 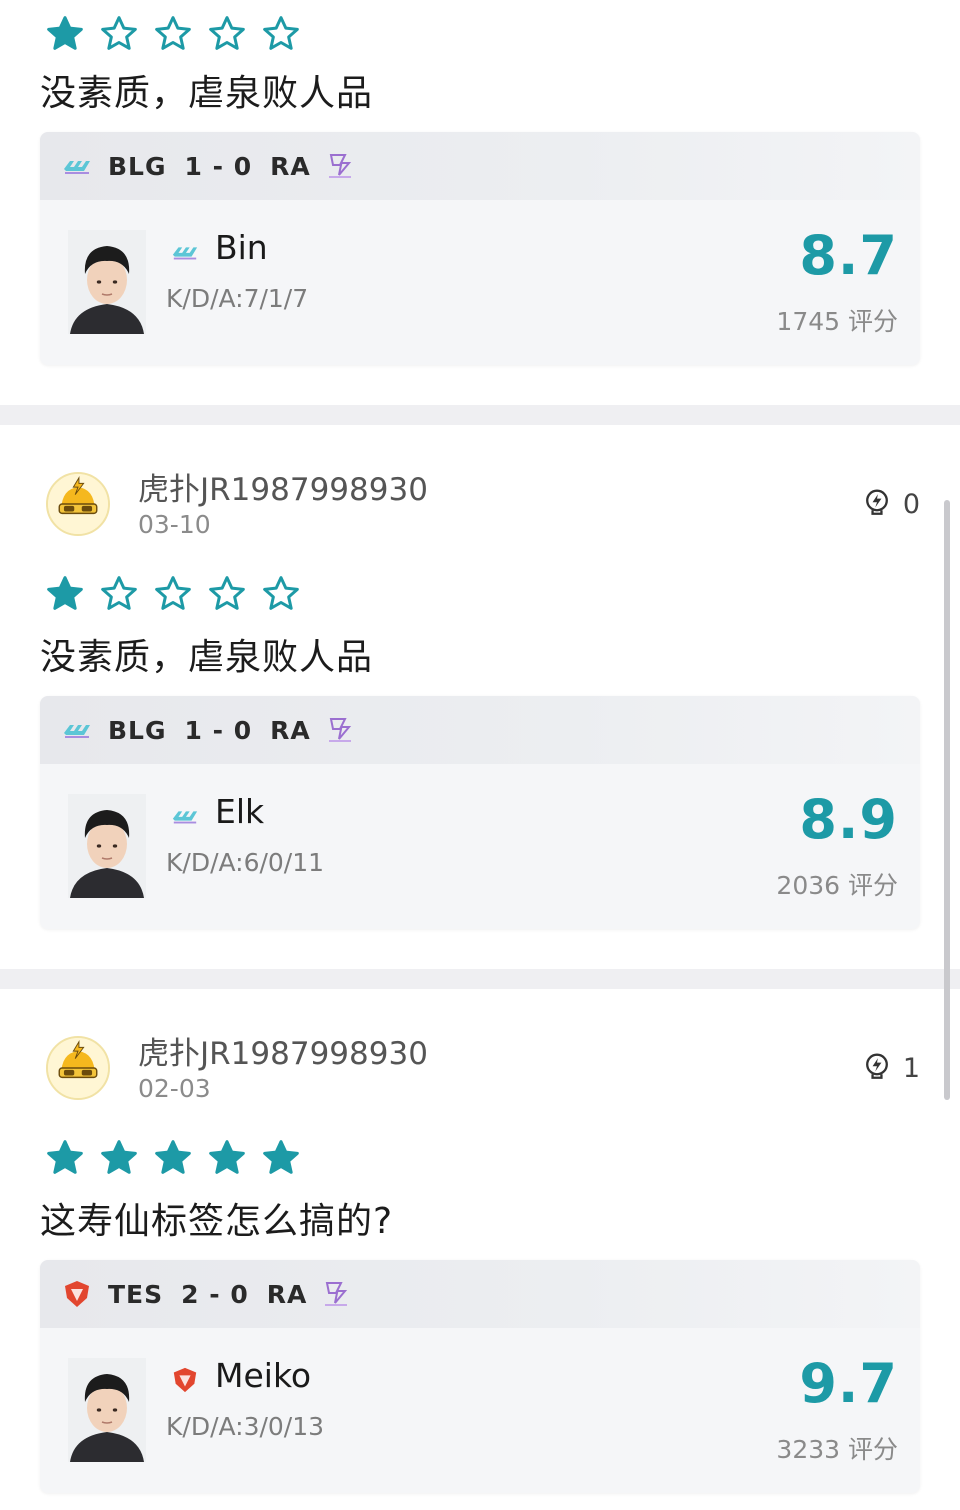 What do you see at coordinates (480, 248) in the screenshot?
I see `match-player-card: BLG 1 - 0 RA Bin K/D/A:7/1/7 8.7 1745 评分` at bounding box center [480, 248].